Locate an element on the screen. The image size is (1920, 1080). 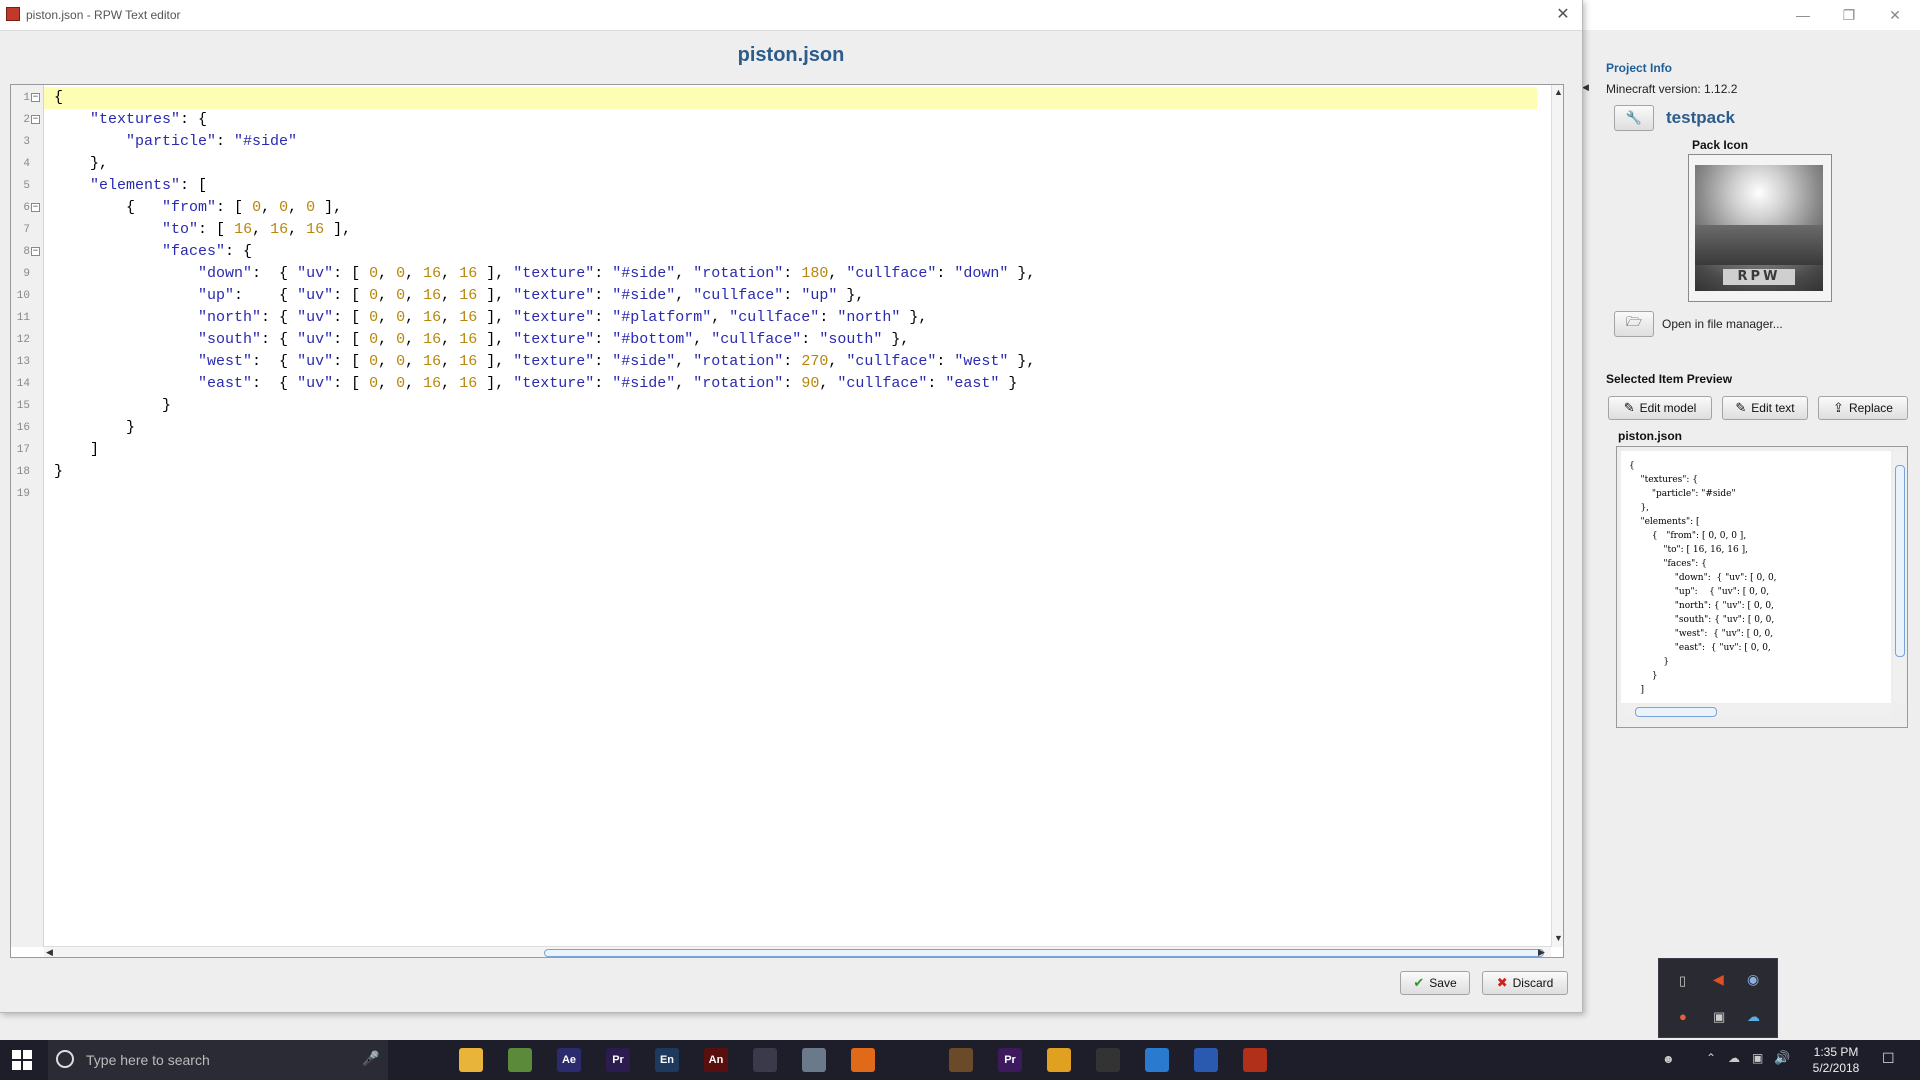
tray-chevron-up-icon: ⌃ is located at coordinates (1711, 1058).